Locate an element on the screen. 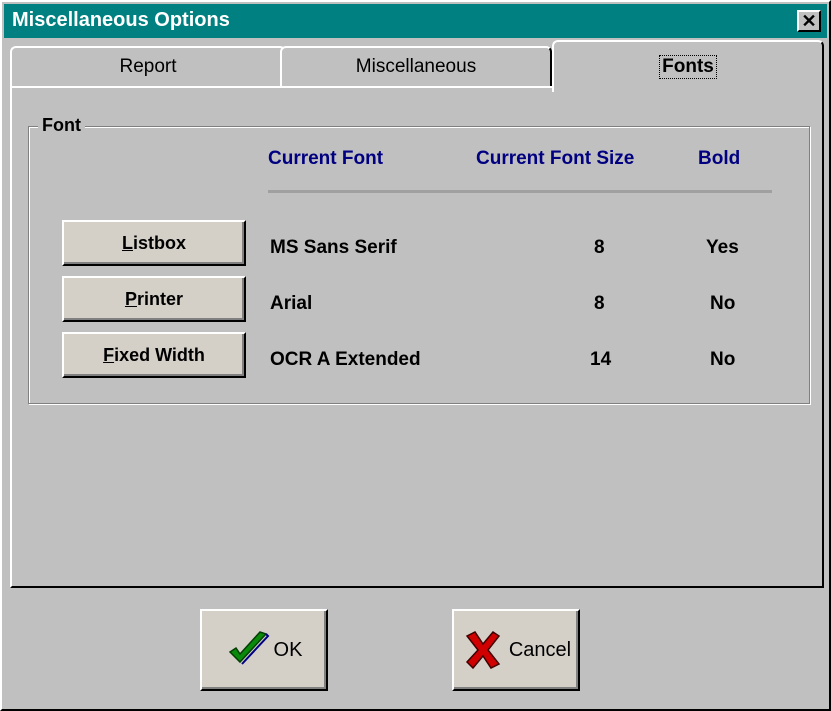 This screenshot has width=831, height=711. fixed-width-font-button: Fixed Width is located at coordinates (154, 355).